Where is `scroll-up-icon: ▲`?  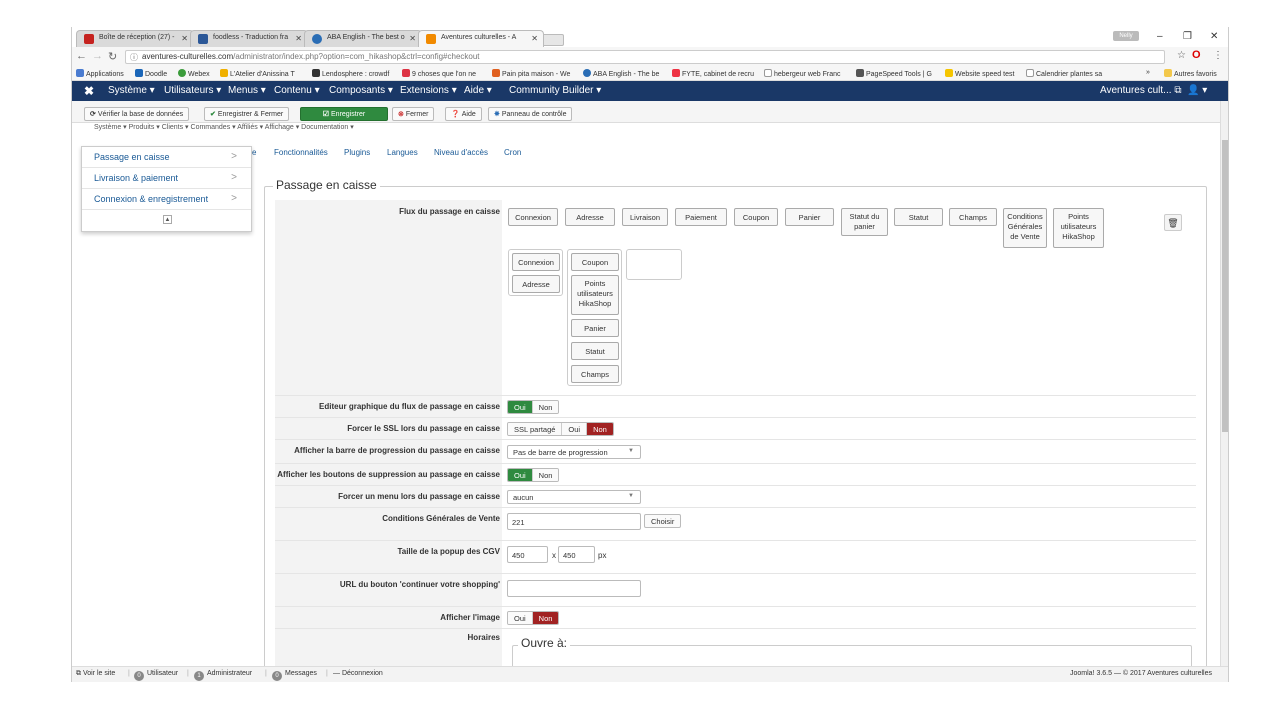 scroll-up-icon: ▲ is located at coordinates (167, 219).